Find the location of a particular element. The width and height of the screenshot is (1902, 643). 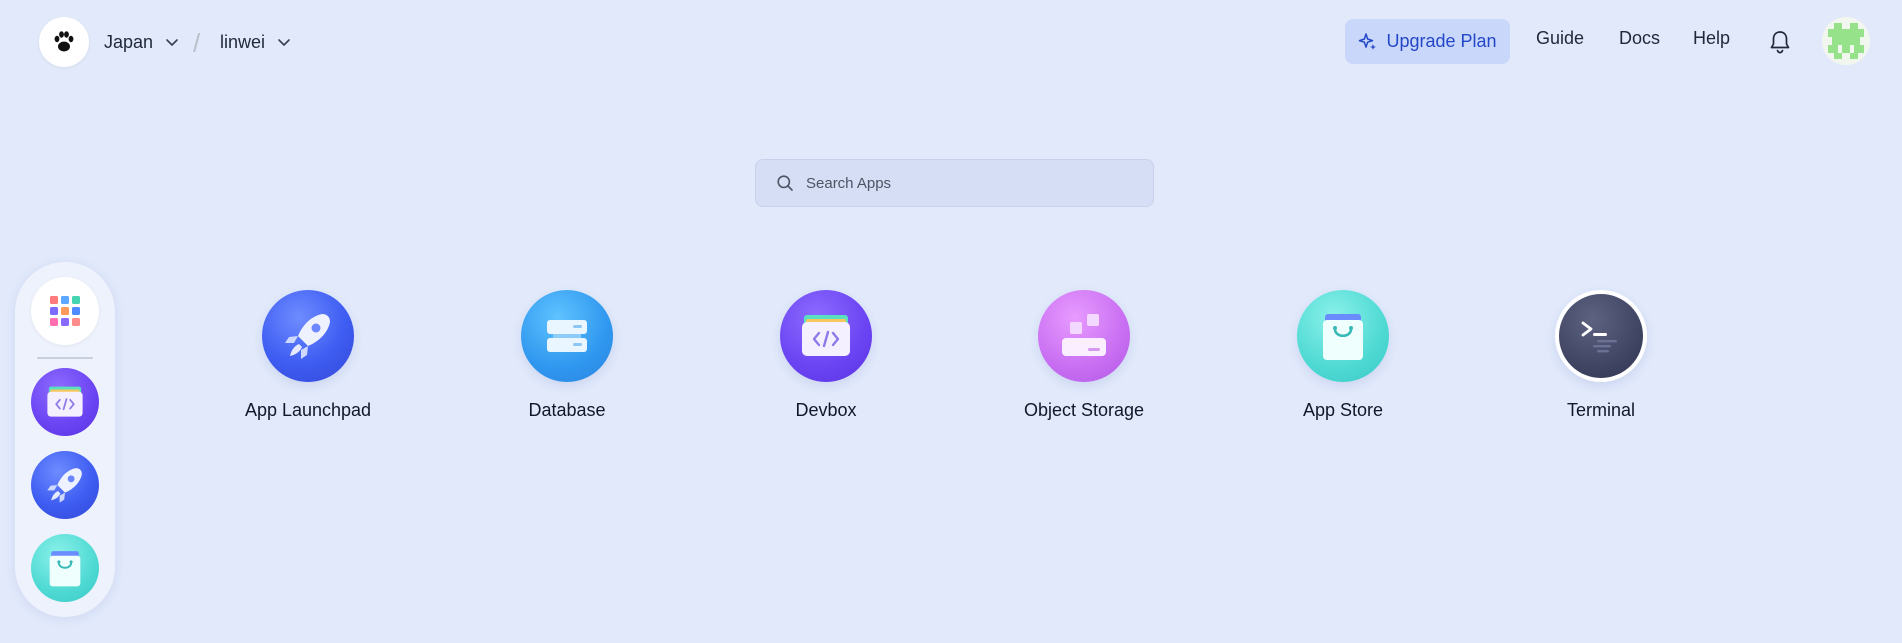

app-label: Devbox is located at coordinates (826, 410).